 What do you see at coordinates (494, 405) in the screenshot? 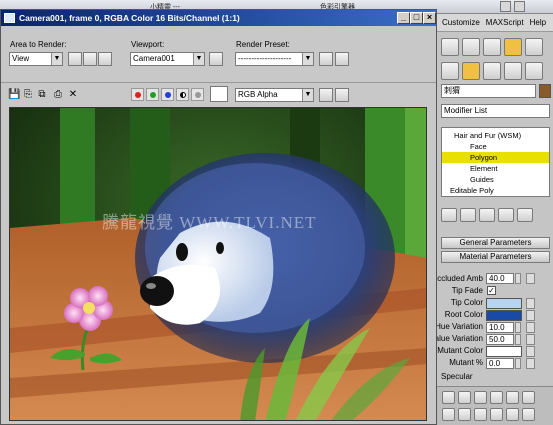
I see `animation-controls` at bounding box center [494, 405].